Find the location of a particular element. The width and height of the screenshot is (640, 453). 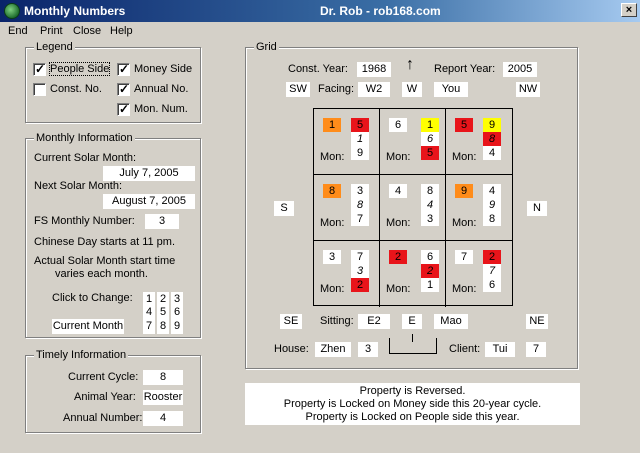

sitting-value-3: Mao is located at coordinates (451, 321).